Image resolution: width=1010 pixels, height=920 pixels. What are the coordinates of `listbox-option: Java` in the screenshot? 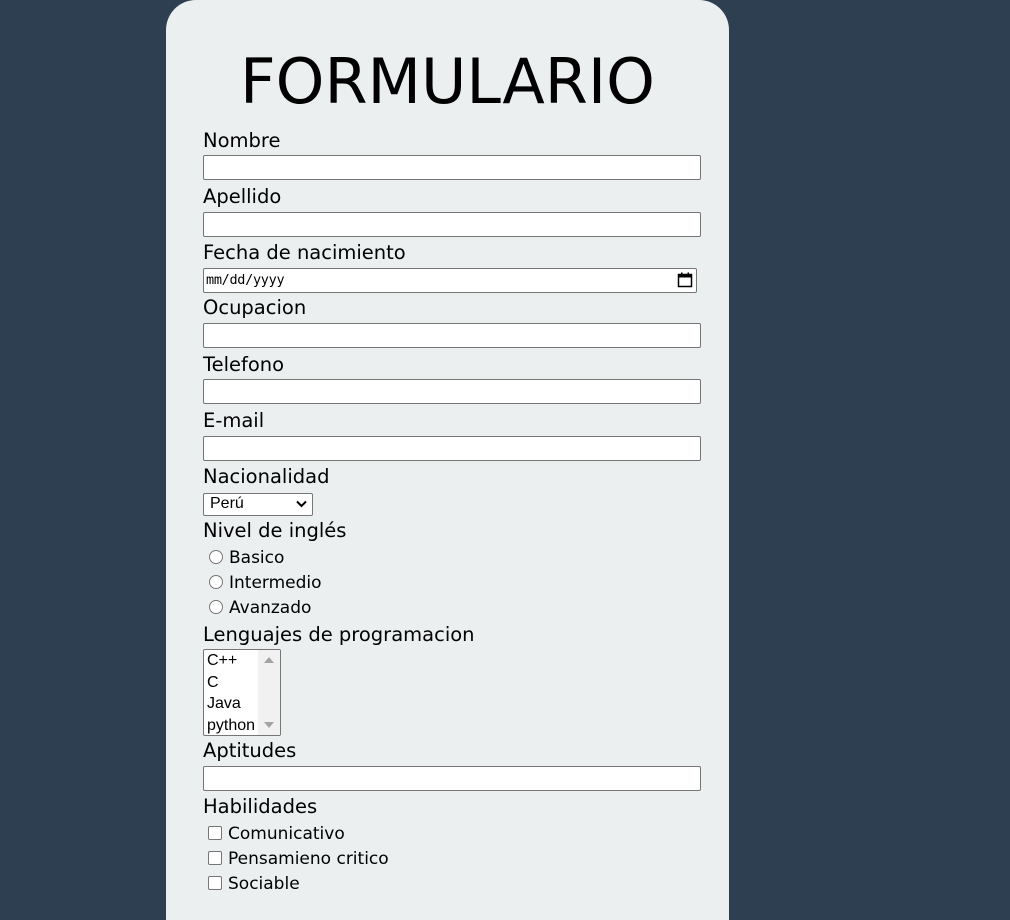 It's located at (233, 704).